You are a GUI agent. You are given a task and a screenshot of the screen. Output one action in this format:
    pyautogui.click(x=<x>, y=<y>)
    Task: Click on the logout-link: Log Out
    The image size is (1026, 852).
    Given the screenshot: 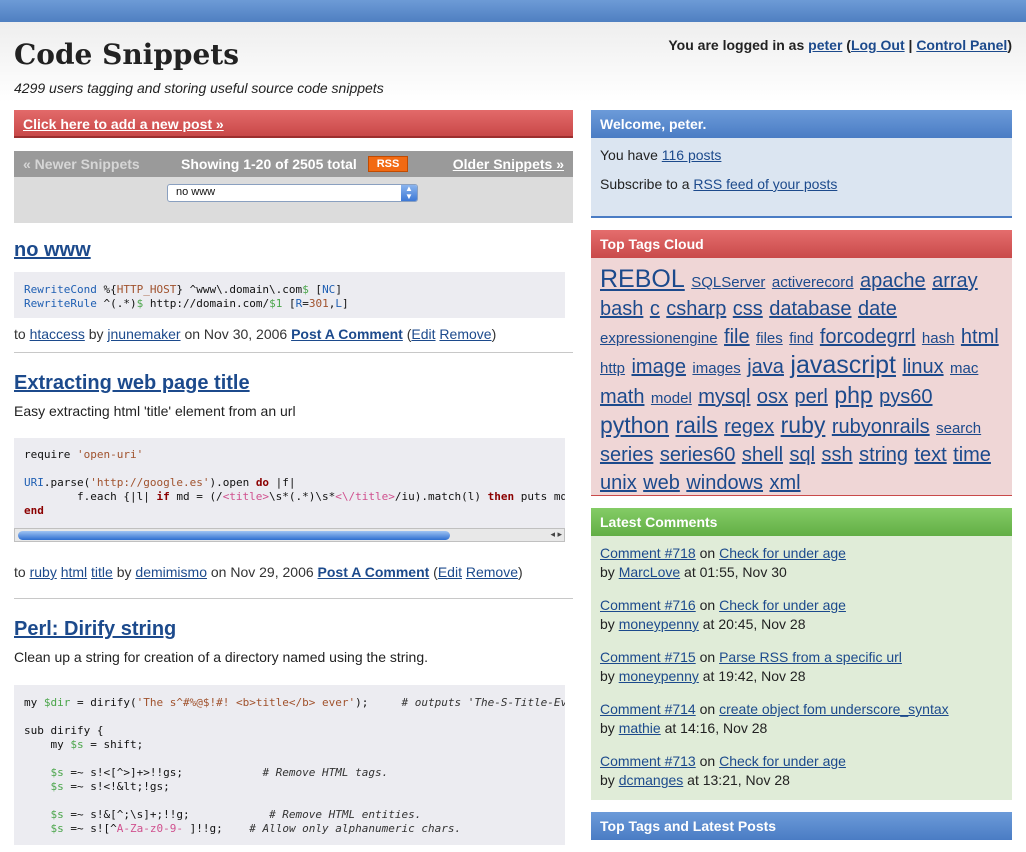 What is the action you would take?
    pyautogui.click(x=878, y=45)
    